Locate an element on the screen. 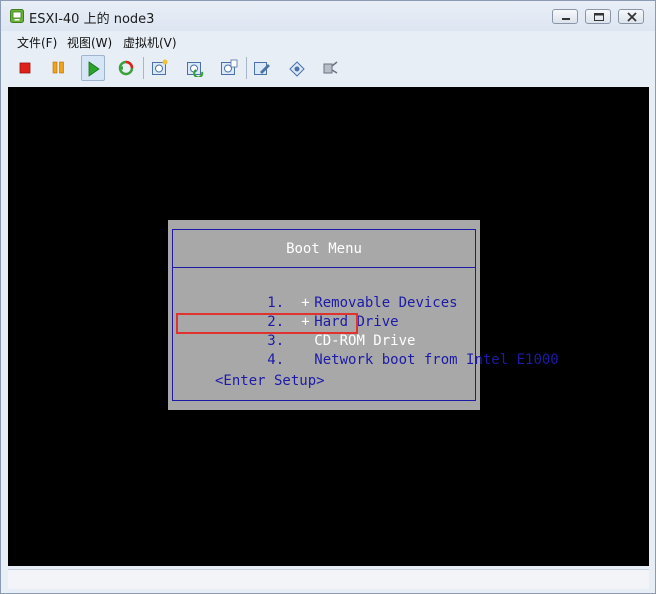 The width and height of the screenshot is (656, 594). network-icon is located at coordinates (297, 69).